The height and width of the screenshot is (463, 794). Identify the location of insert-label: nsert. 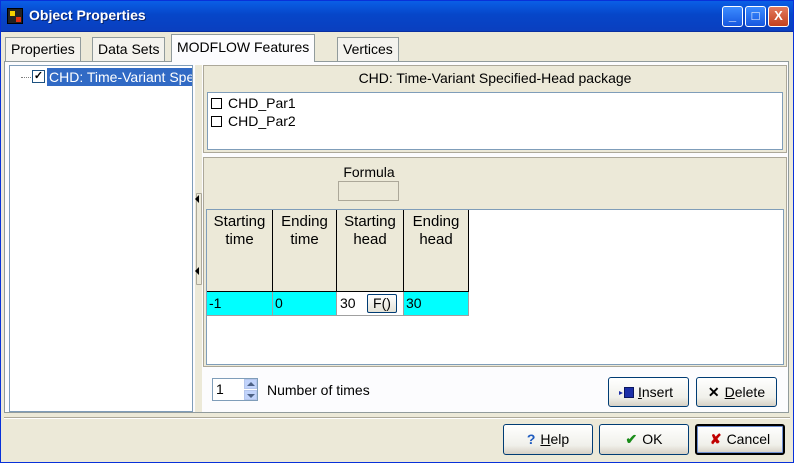
(657, 392).